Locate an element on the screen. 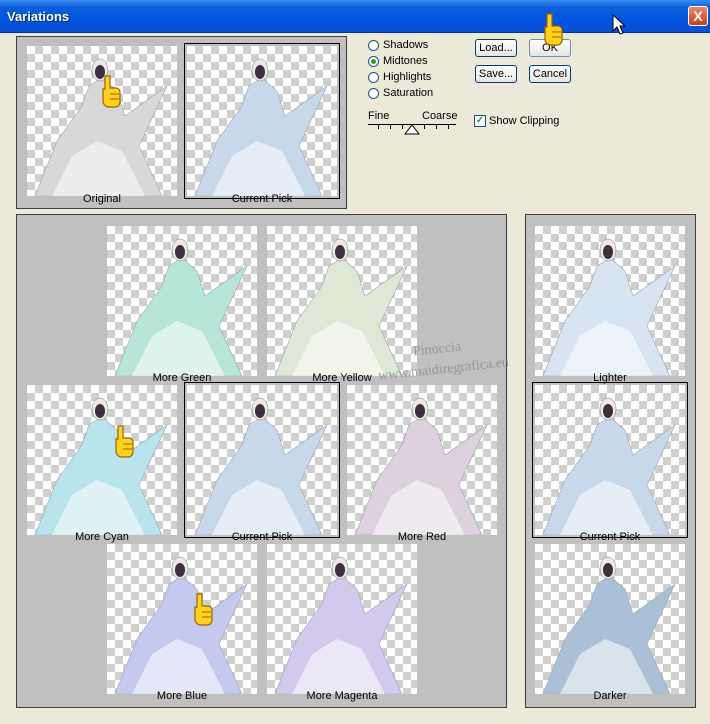 The height and width of the screenshot is (724, 710). radio-label: Highlights is located at coordinates (407, 77).